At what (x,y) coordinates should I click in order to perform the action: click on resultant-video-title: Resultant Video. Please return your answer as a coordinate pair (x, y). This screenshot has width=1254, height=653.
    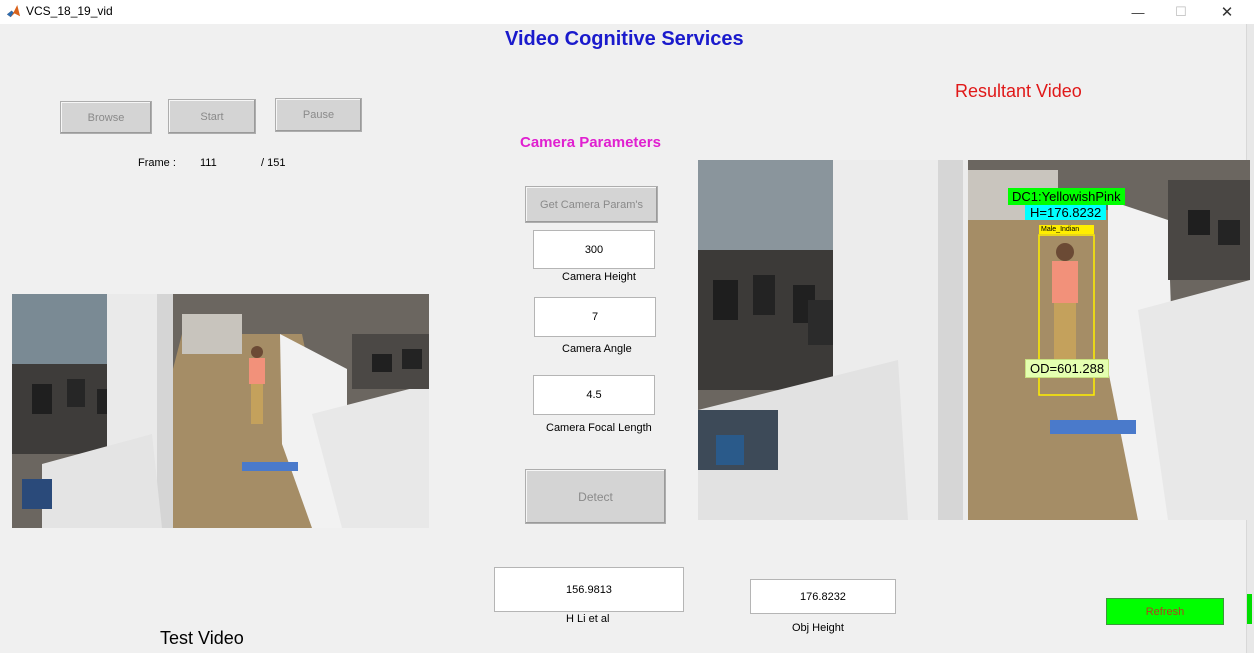
    Looking at the image, I should click on (1018, 91).